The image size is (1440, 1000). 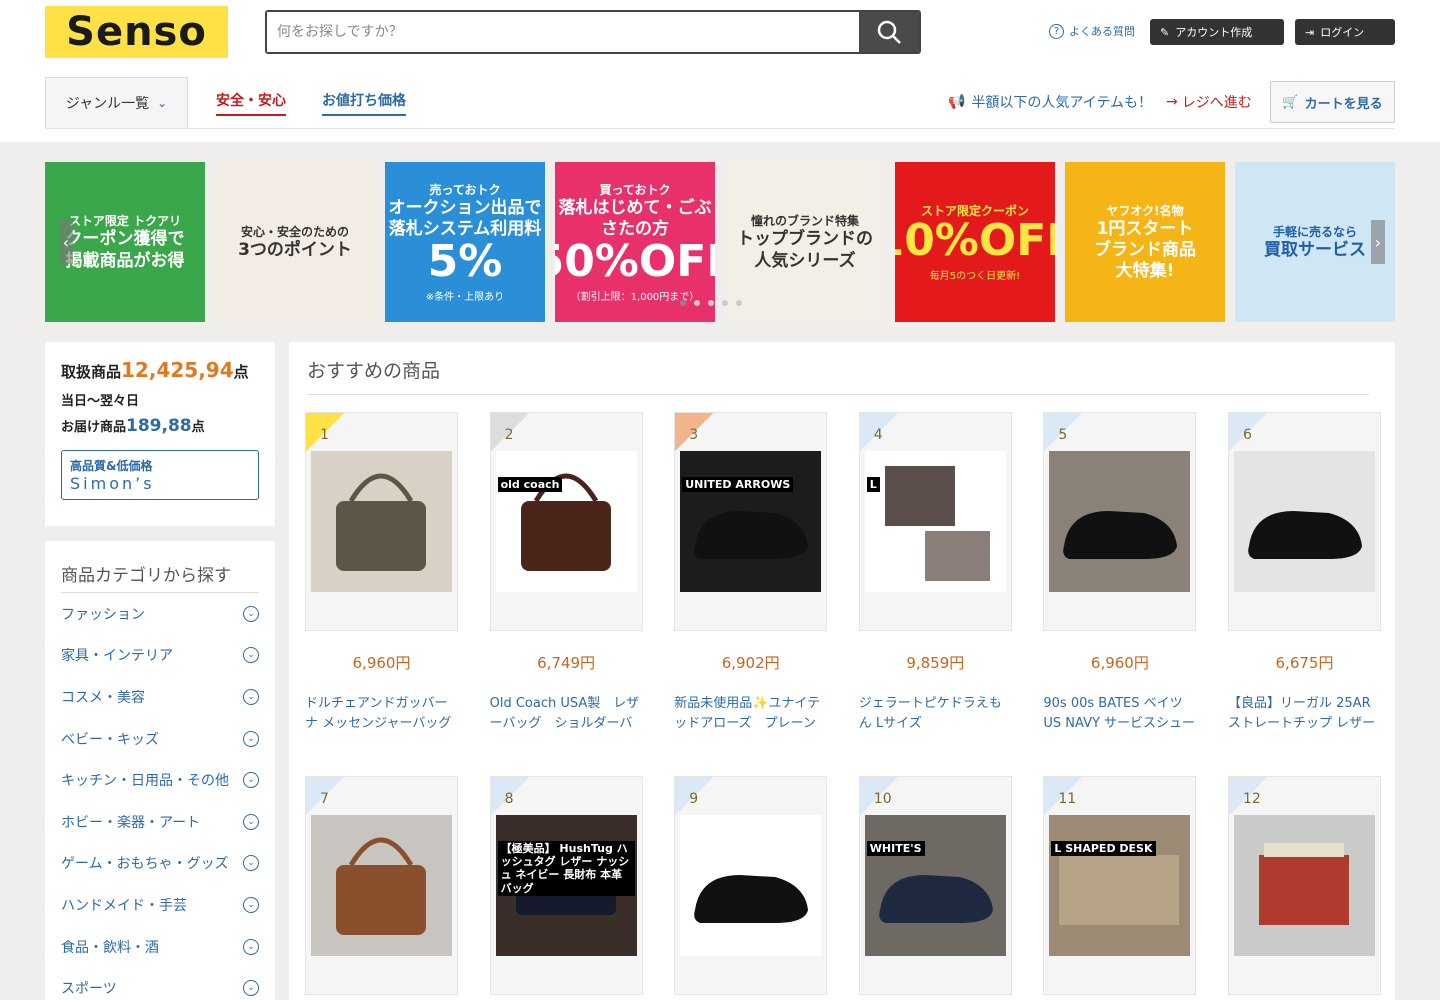 What do you see at coordinates (251, 103) in the screenshot?
I see `nav-safe-link: 安全・安心` at bounding box center [251, 103].